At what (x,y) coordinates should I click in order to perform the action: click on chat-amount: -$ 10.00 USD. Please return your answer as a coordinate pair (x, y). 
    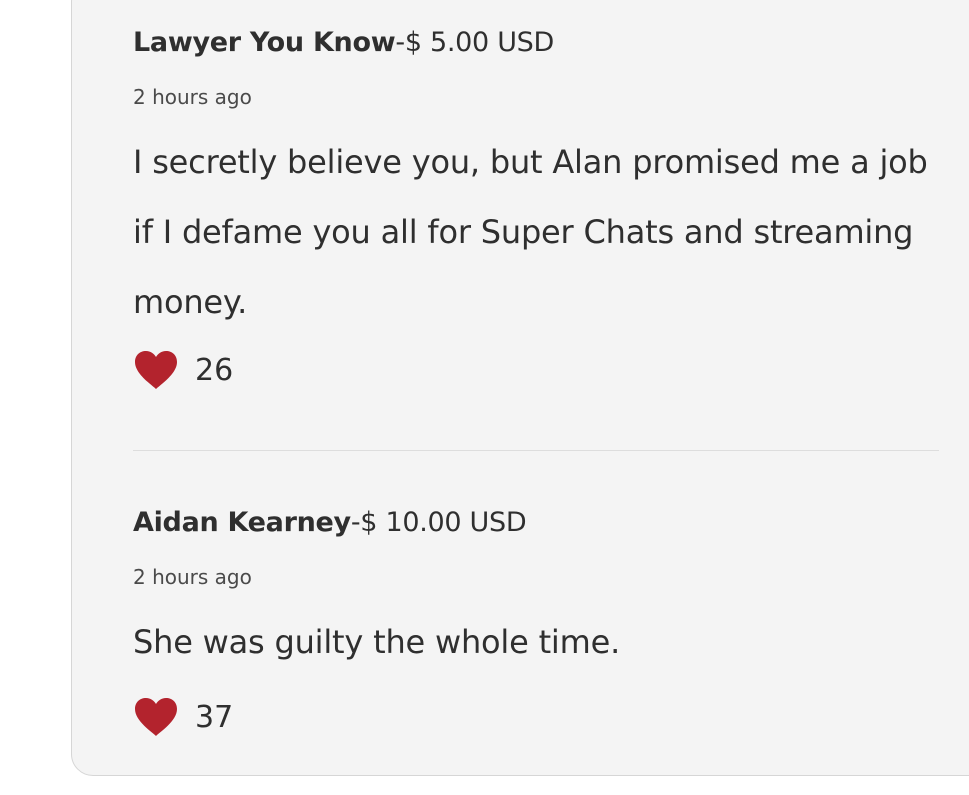
    Looking at the image, I should click on (438, 522).